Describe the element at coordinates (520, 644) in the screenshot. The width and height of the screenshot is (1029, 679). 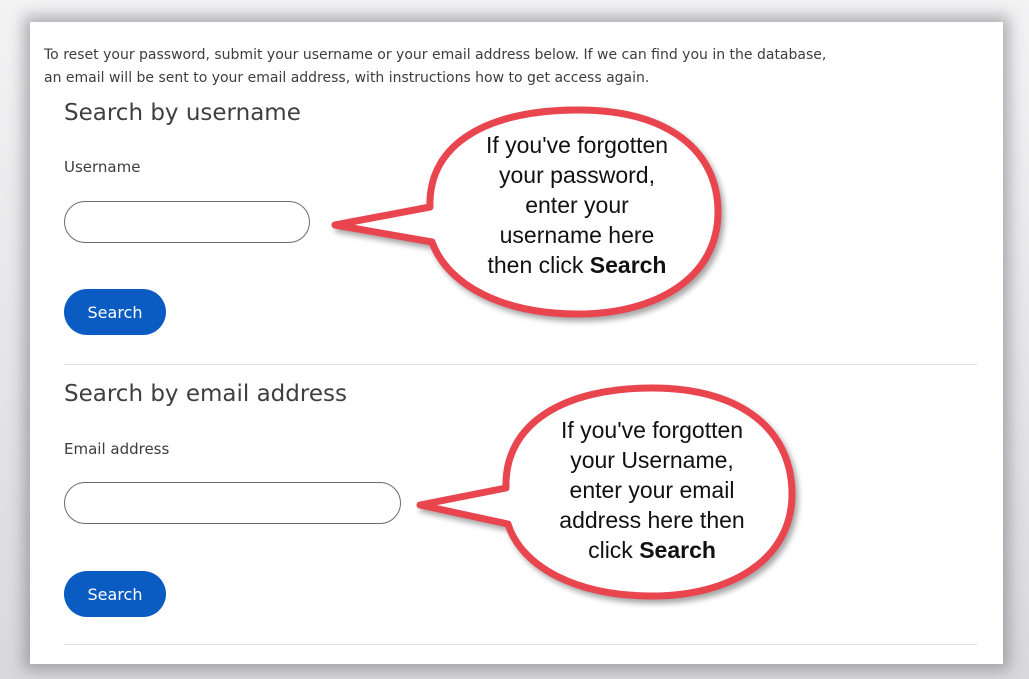
I see `bottom-divider` at that location.